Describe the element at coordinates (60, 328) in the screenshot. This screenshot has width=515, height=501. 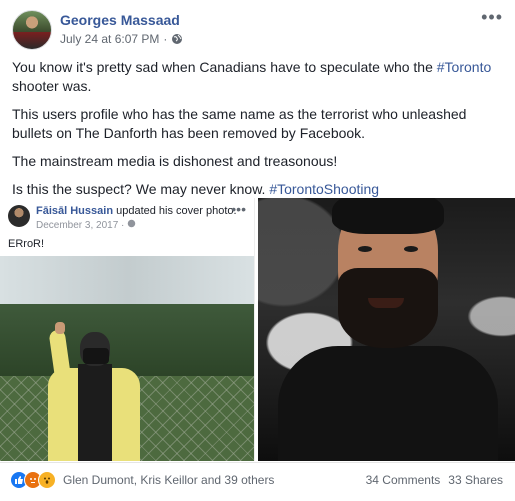
I see `raised-hand` at that location.